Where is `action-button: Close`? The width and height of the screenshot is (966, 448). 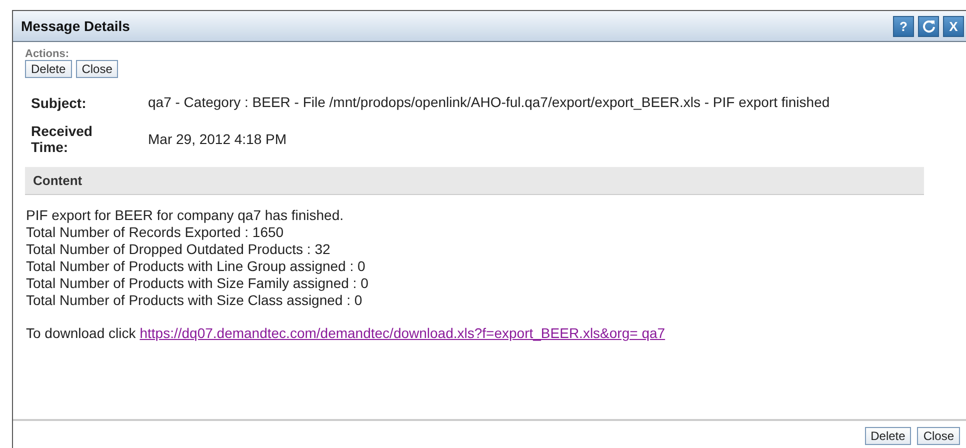 action-button: Close is located at coordinates (97, 69).